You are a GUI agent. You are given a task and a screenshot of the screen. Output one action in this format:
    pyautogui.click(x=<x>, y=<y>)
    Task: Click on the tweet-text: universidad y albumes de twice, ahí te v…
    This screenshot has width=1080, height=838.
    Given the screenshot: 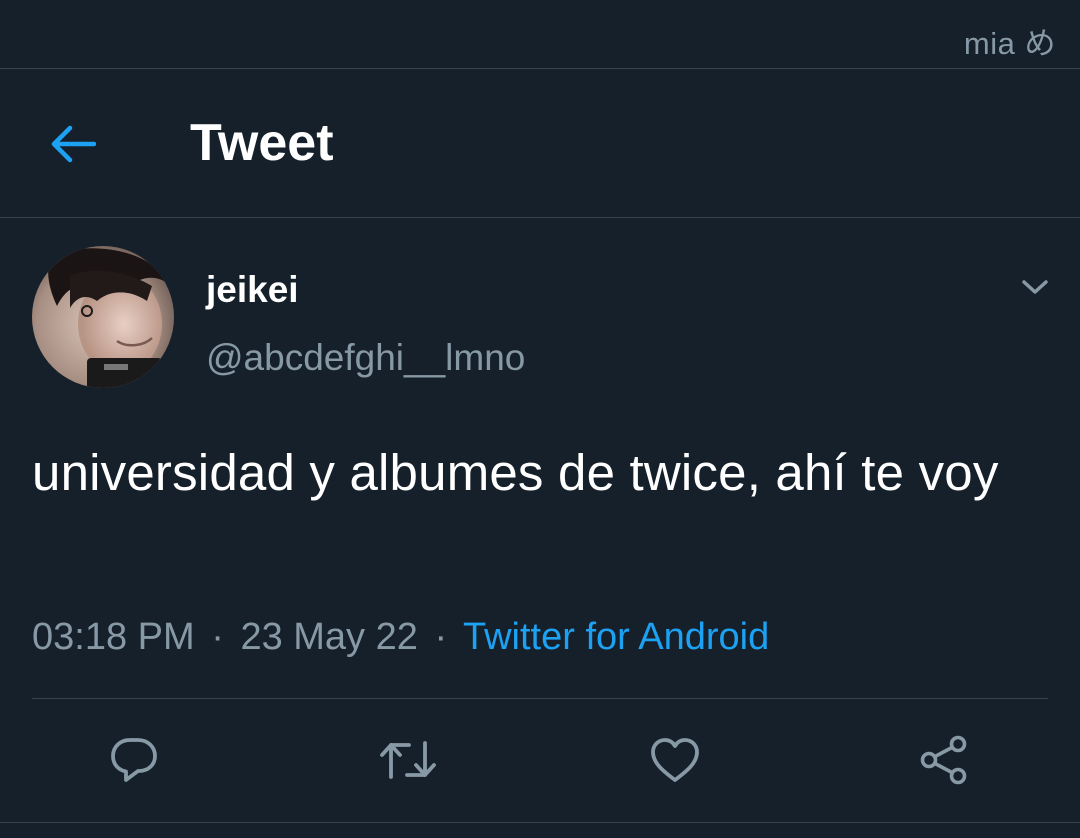 What is the action you would take?
    pyautogui.click(x=515, y=472)
    